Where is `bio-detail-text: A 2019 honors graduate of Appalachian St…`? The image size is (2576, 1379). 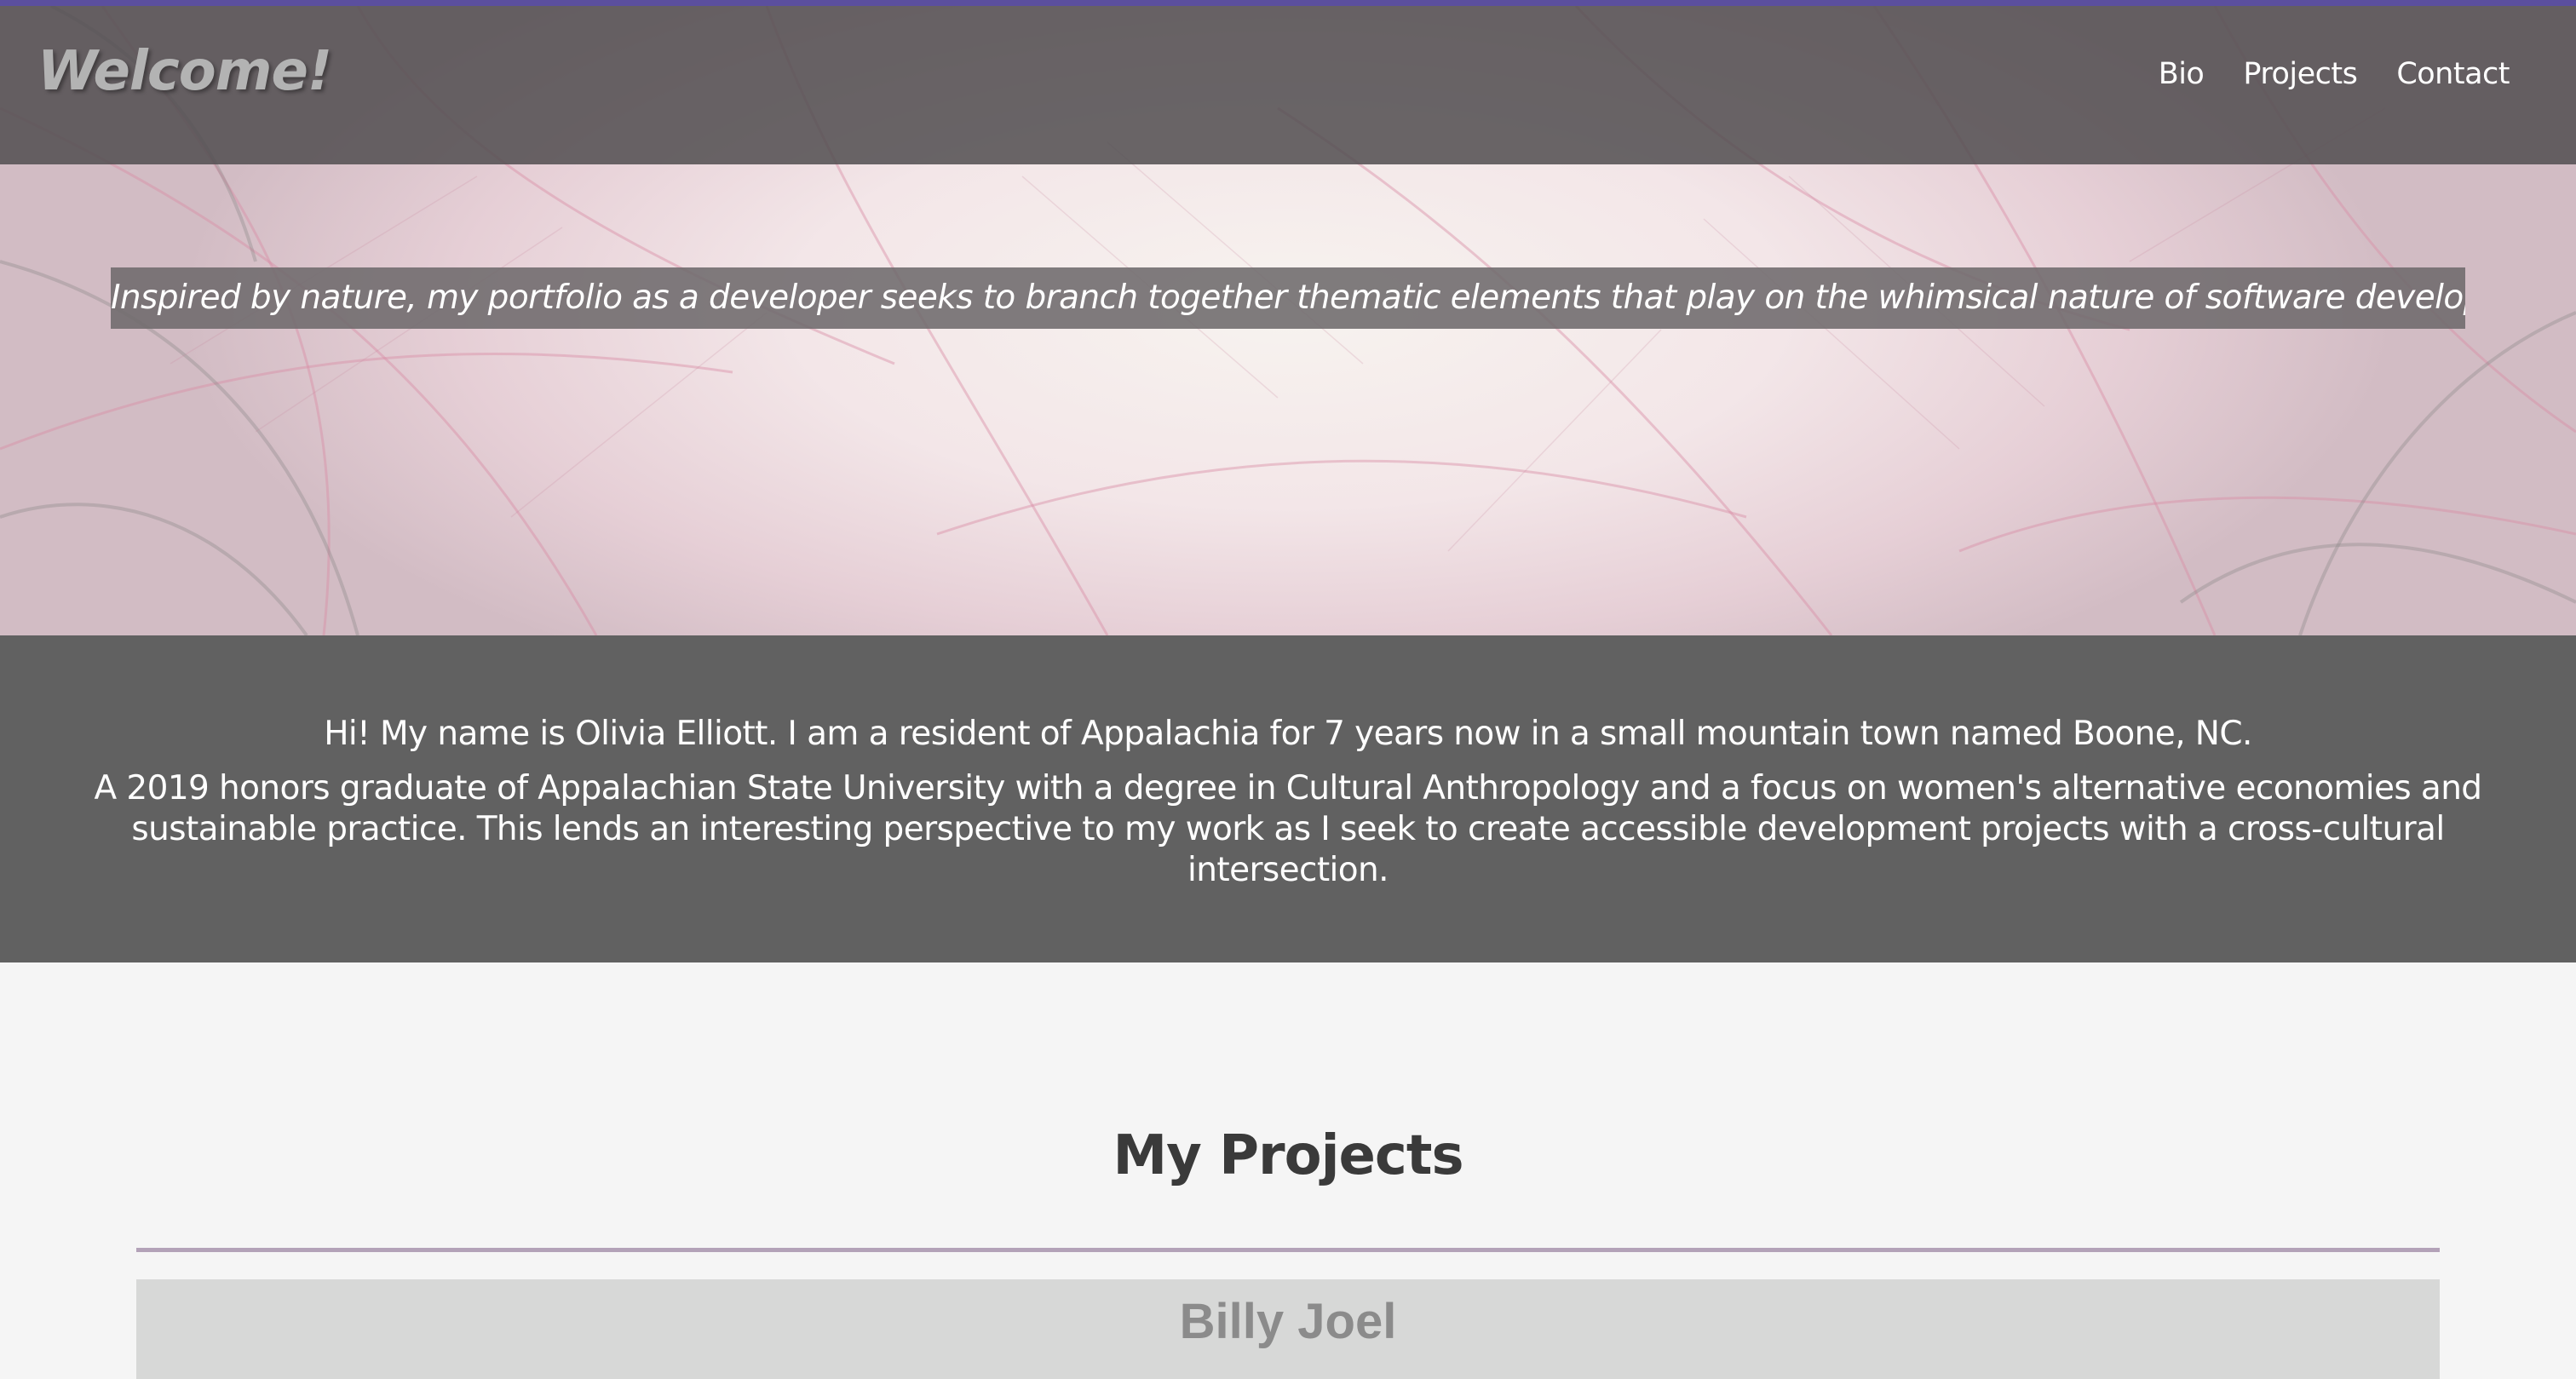 bio-detail-text: A 2019 honors graduate of Appalachian St… is located at coordinates (1288, 829).